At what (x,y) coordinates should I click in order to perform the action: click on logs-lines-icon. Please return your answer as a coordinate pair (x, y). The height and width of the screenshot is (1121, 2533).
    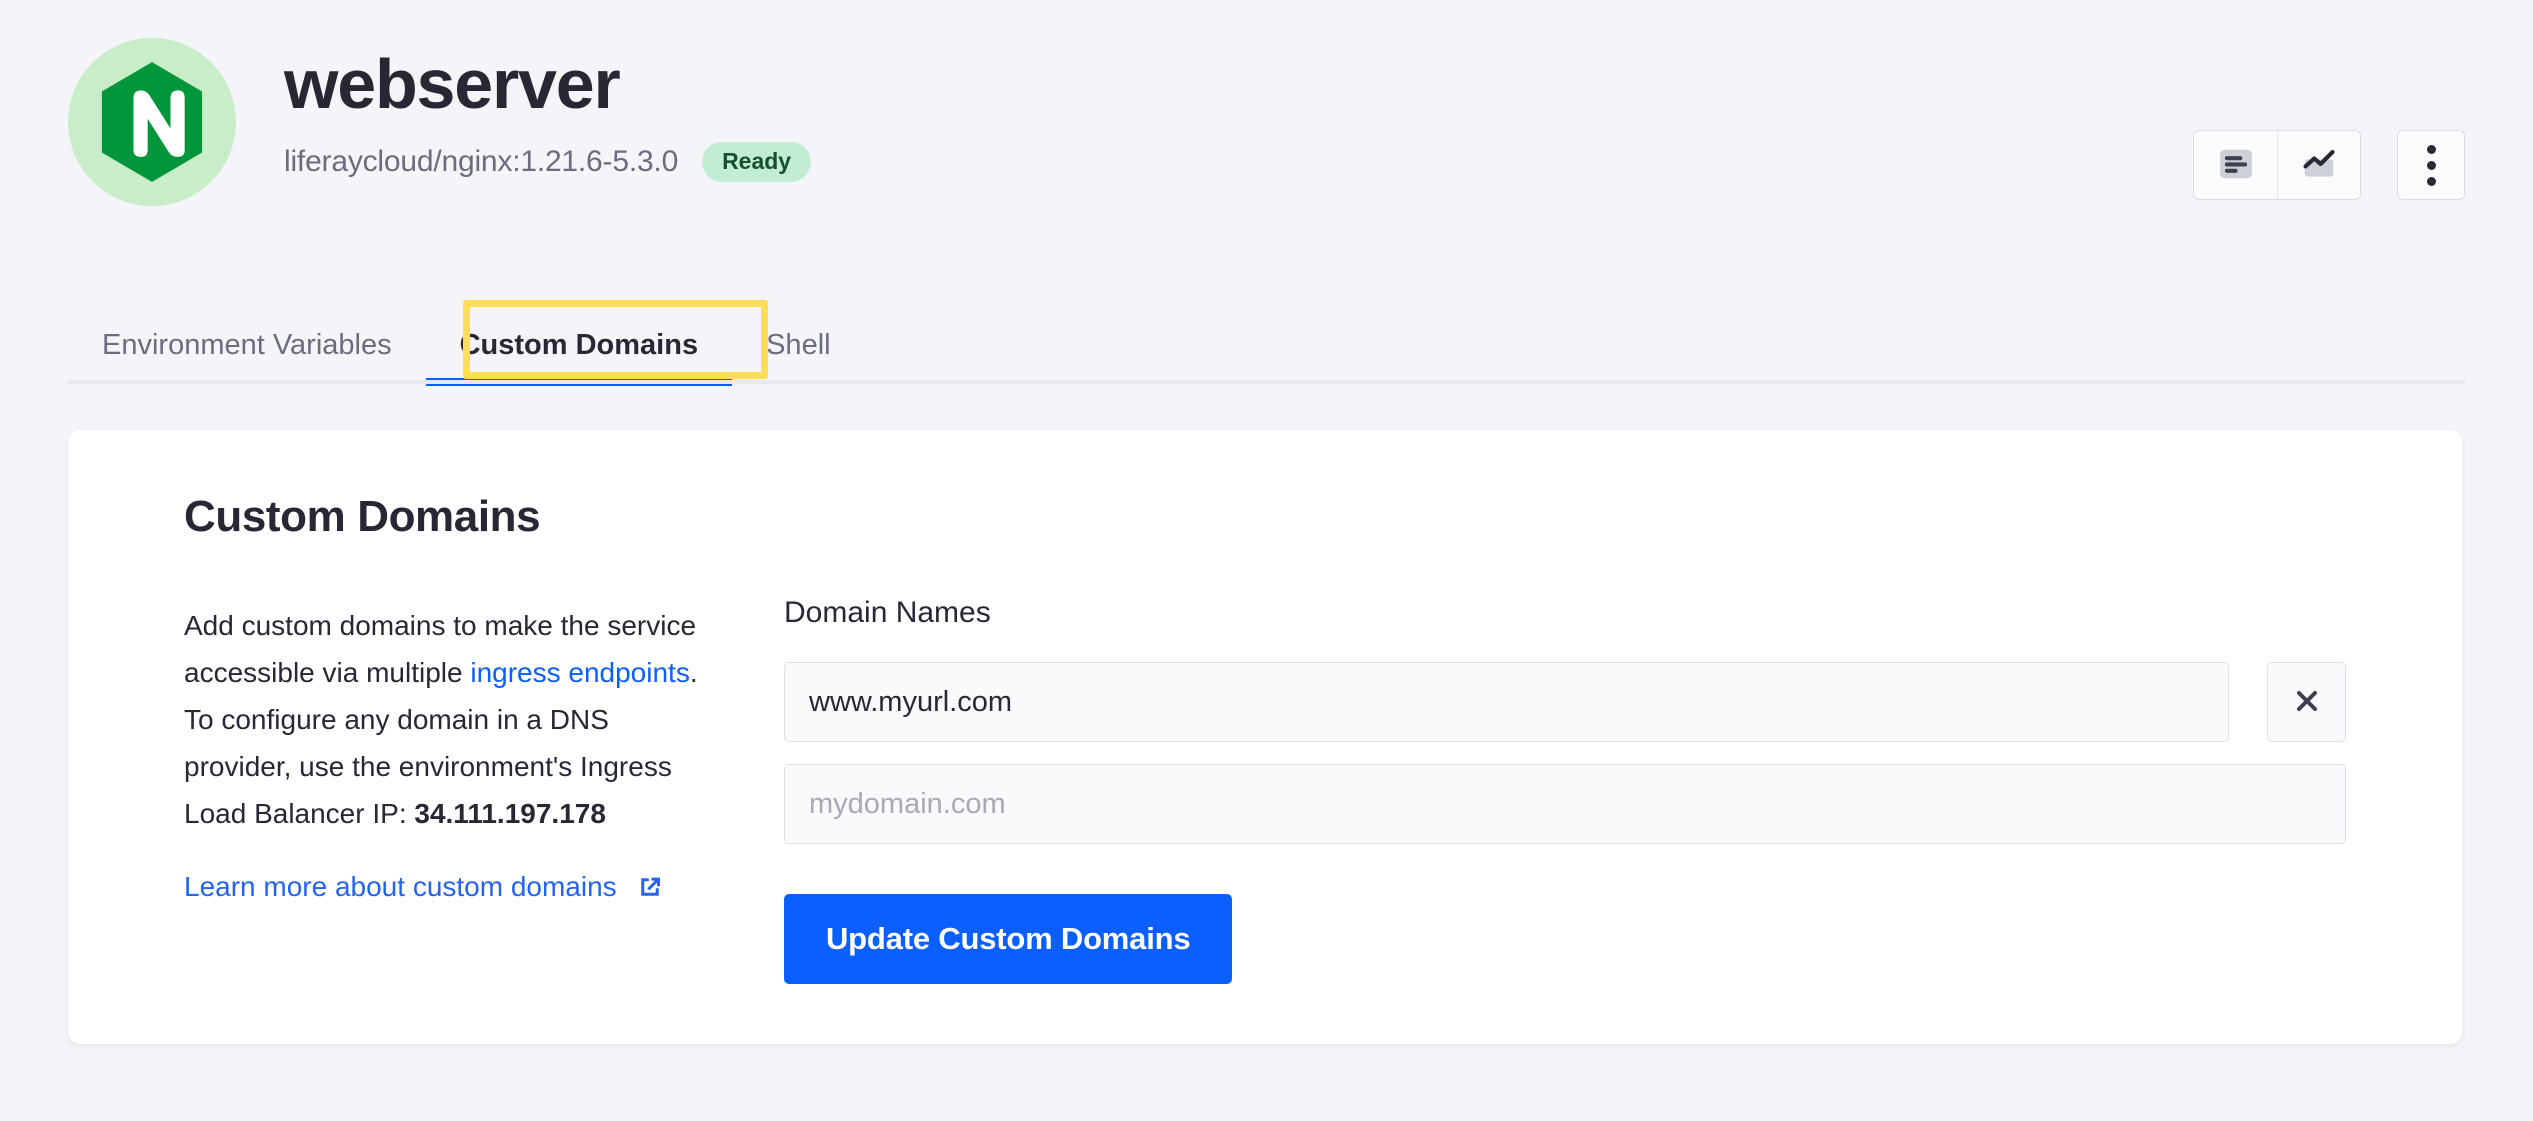
    Looking at the image, I should click on (2236, 165).